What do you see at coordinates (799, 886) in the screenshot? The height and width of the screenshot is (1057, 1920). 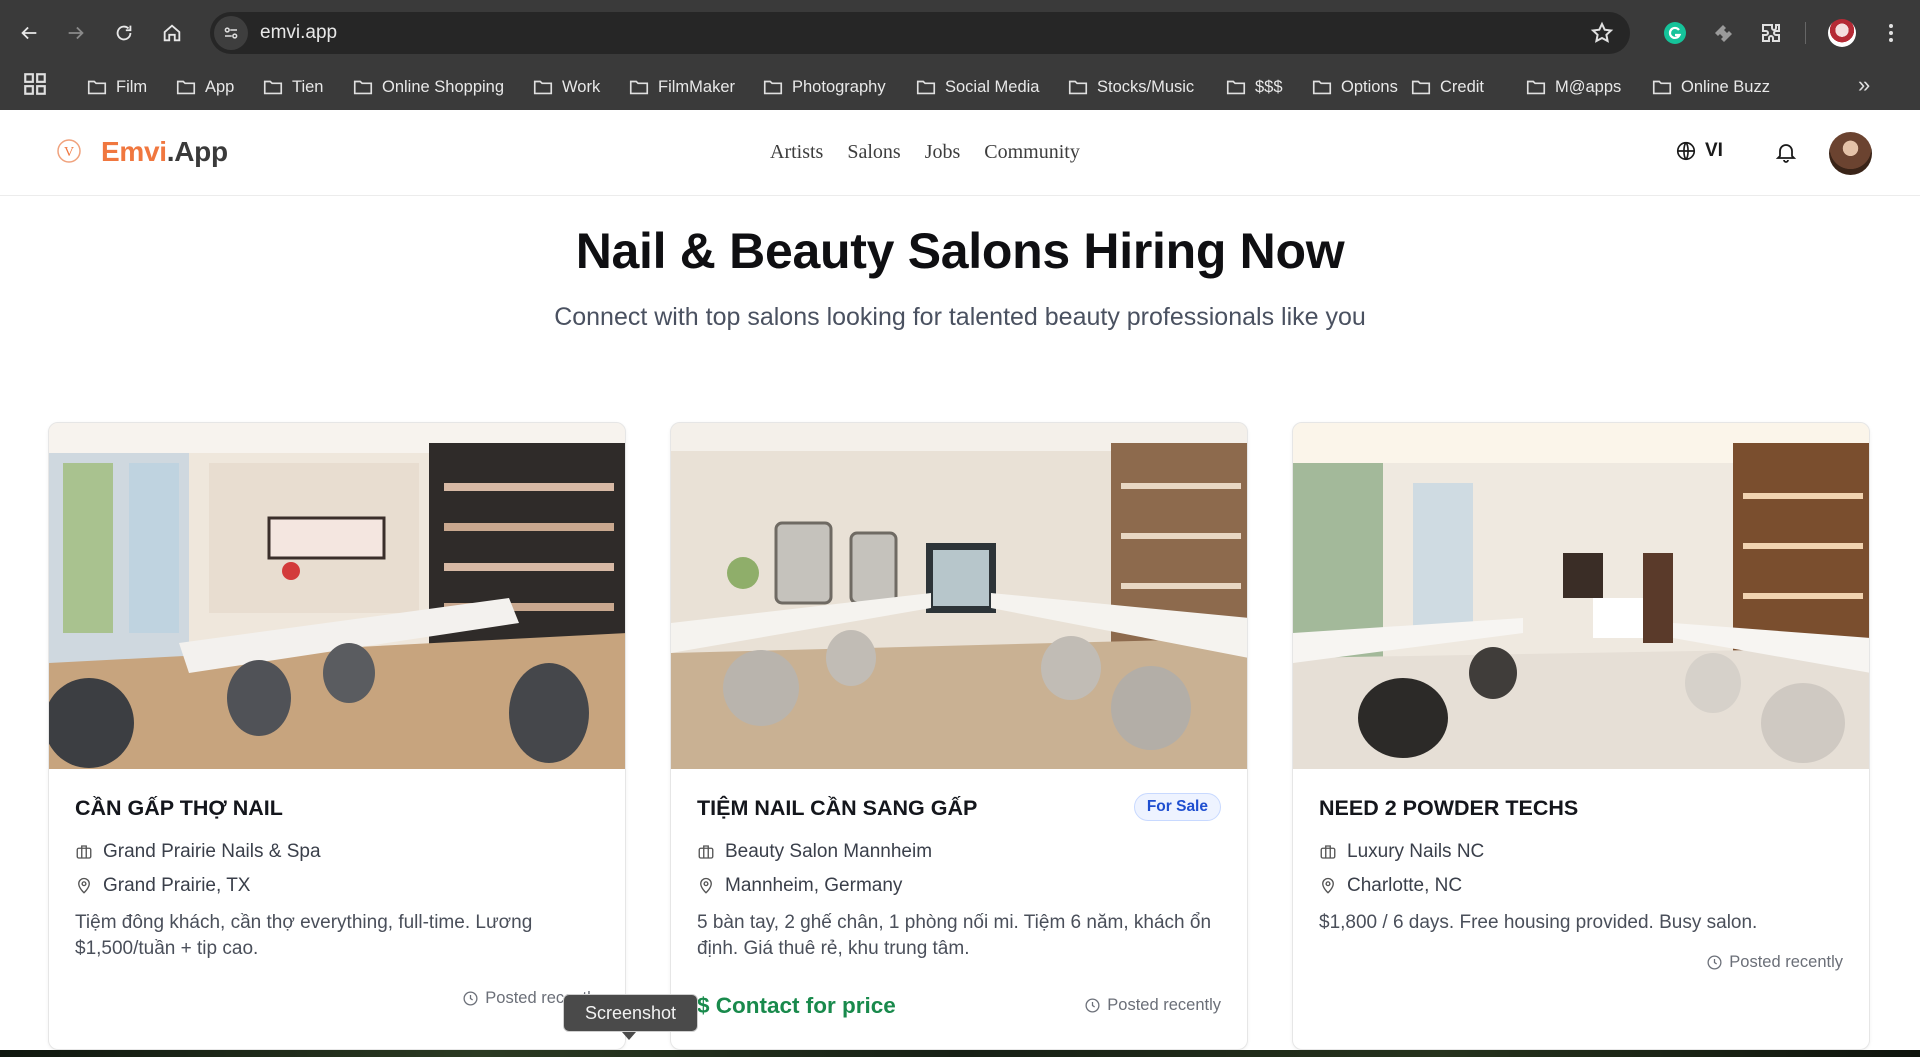 I see `location-row: Mannheim, Germany` at bounding box center [799, 886].